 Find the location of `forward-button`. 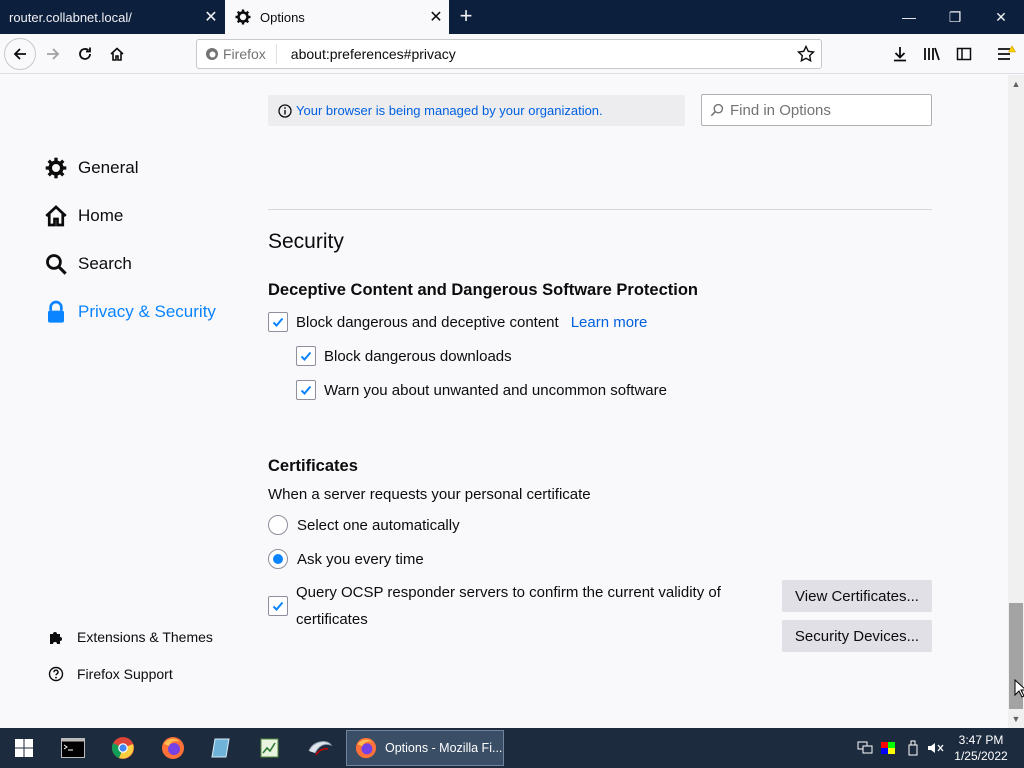

forward-button is located at coordinates (53, 54).